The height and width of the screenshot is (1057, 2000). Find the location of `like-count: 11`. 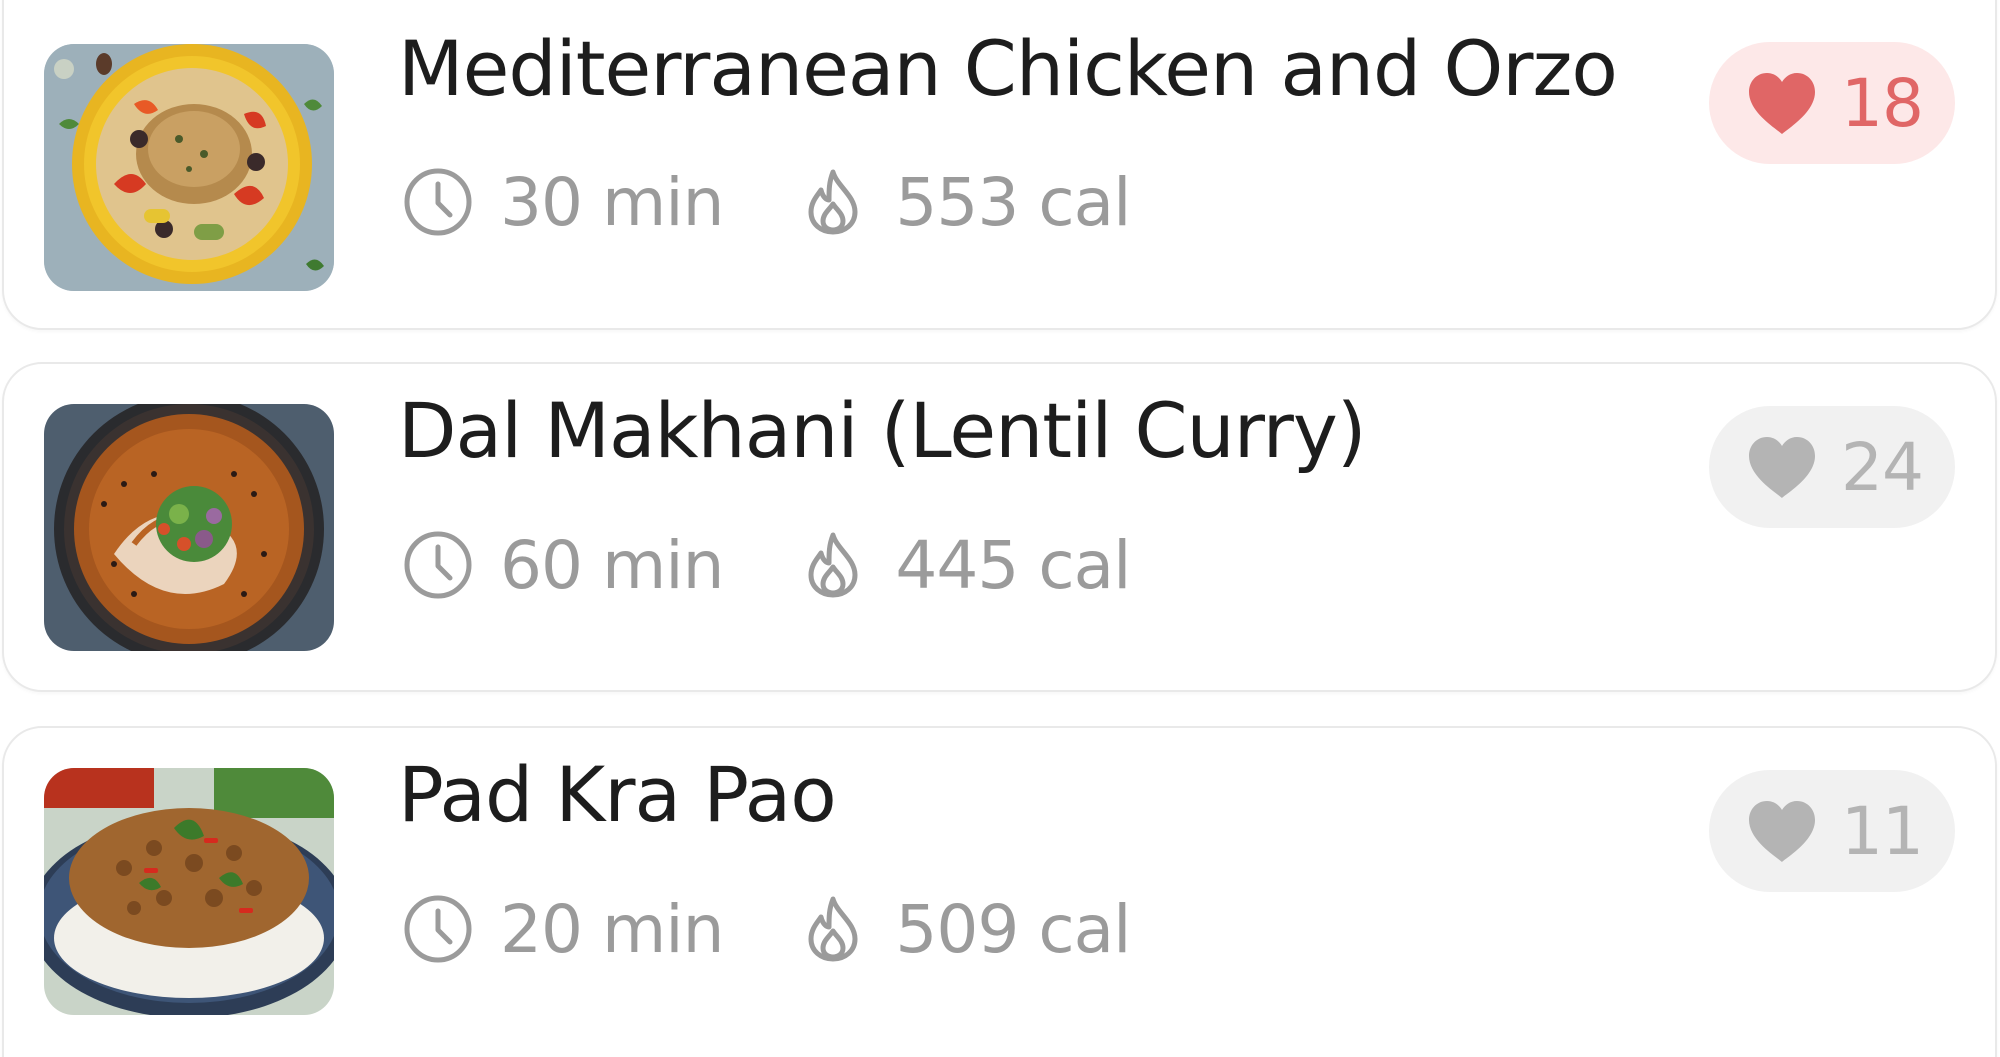

like-count: 11 is located at coordinates (1882, 831).